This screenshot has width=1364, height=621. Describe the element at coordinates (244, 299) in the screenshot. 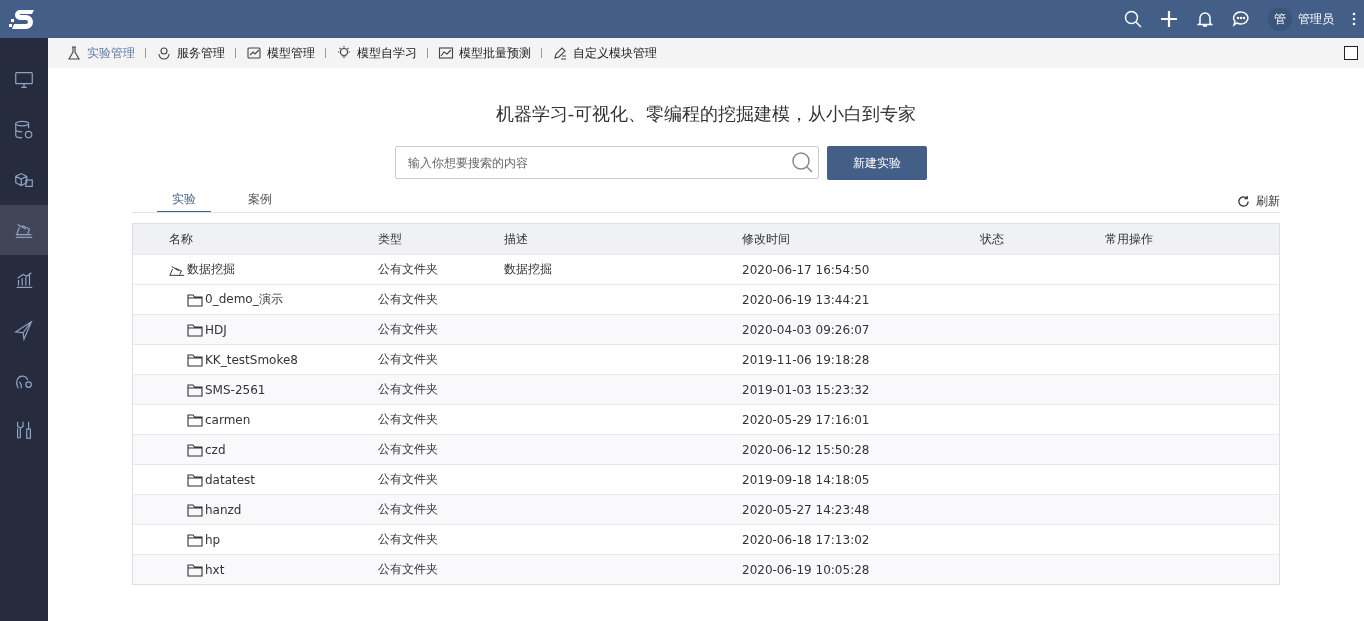

I see `name-cell: 0_demo_演示` at that location.